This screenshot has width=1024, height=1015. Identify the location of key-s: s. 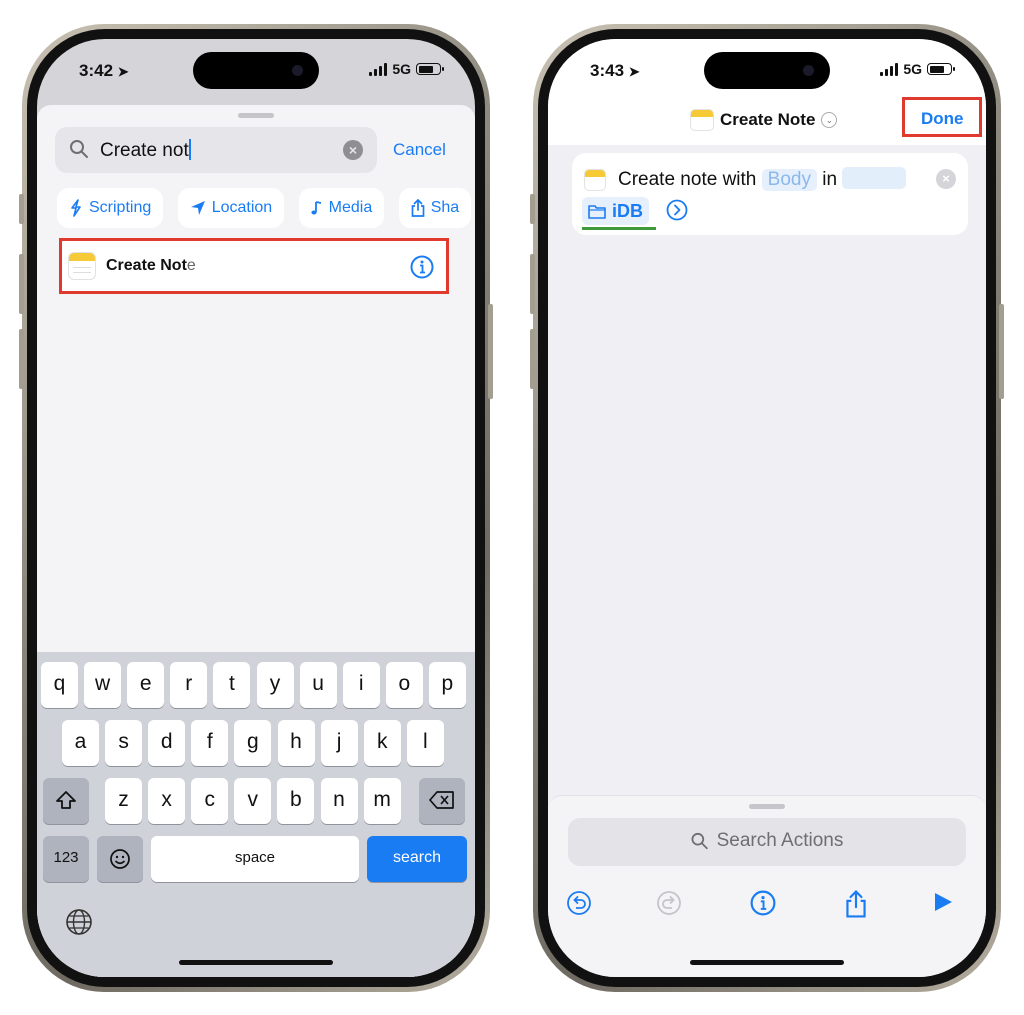
(124, 743).